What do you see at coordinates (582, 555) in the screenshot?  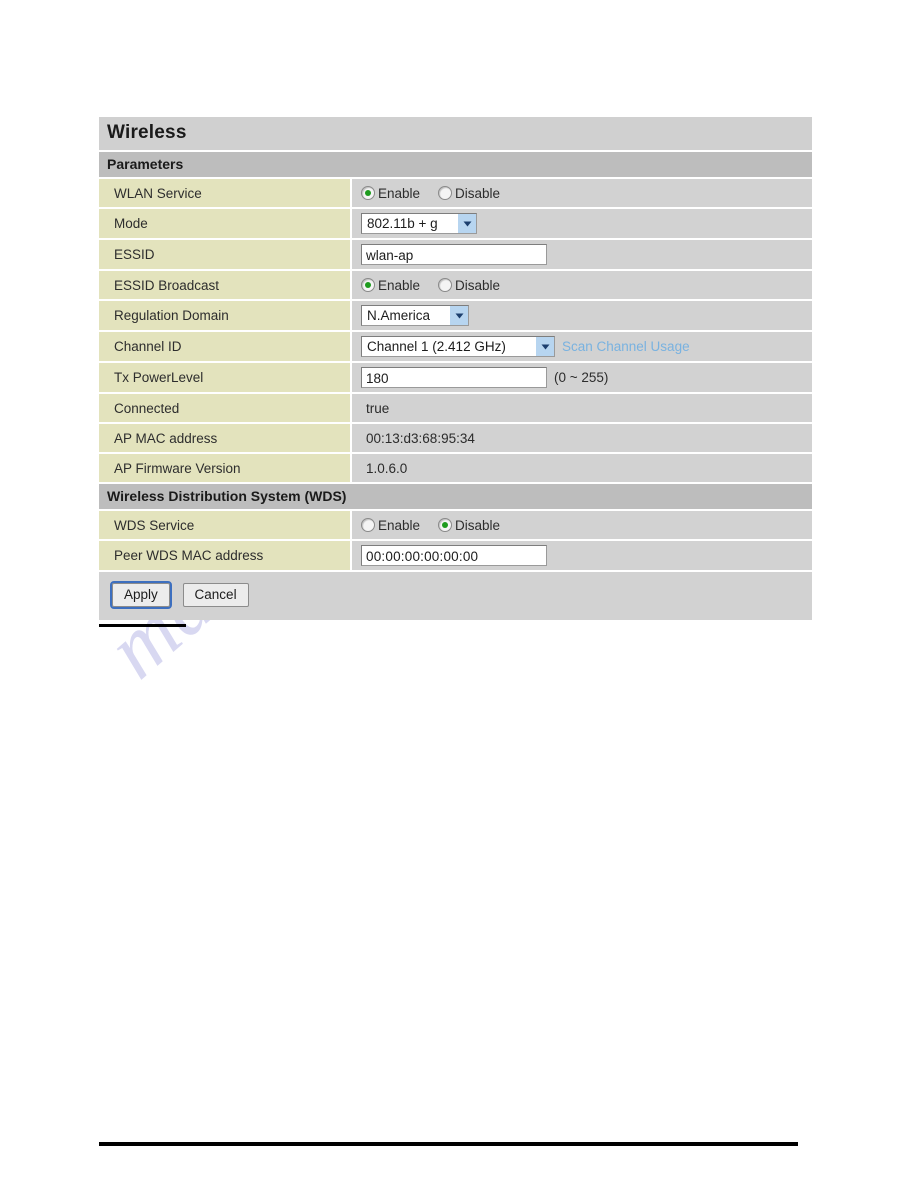 I see `value-peer-wds-mac-address: 00:00:00:00:00:00` at bounding box center [582, 555].